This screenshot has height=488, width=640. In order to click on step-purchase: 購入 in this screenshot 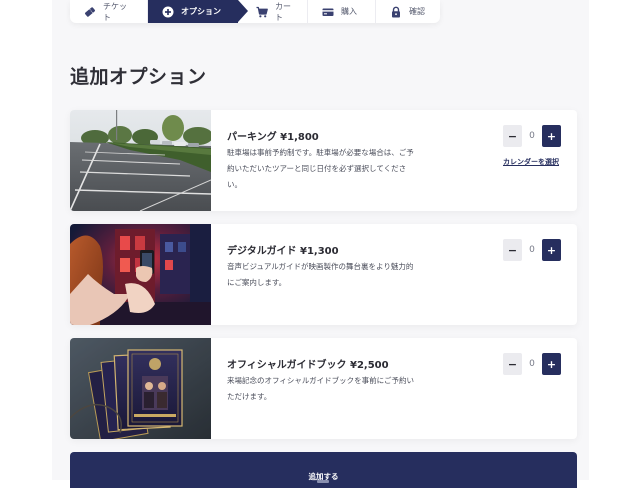, I will do `click(342, 11)`.